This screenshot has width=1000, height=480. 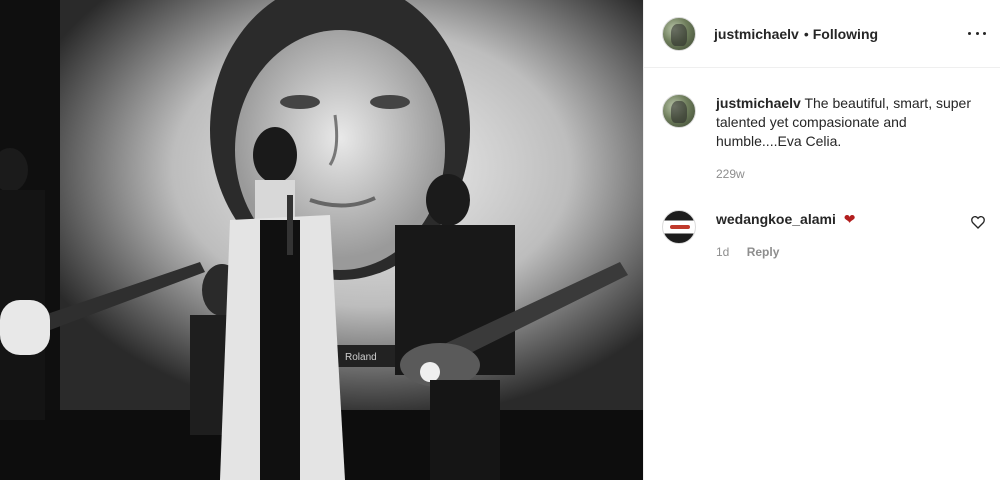 What do you see at coordinates (848, 174) in the screenshot?
I see `caption-meta: 229w` at bounding box center [848, 174].